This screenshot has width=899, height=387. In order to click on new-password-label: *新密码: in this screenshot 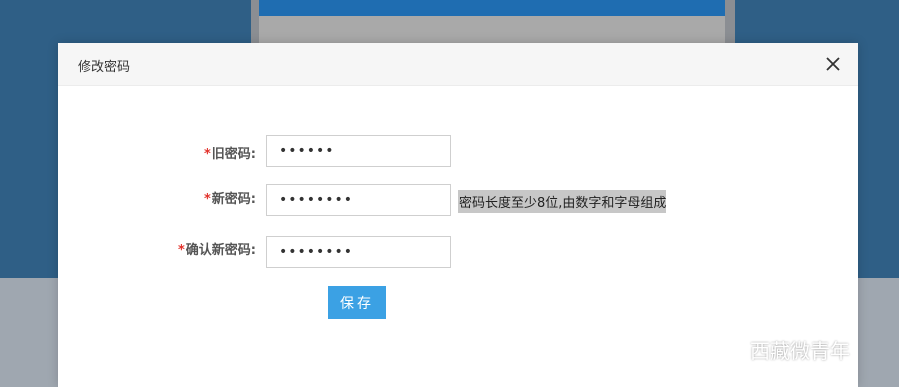, I will do `click(230, 197)`.